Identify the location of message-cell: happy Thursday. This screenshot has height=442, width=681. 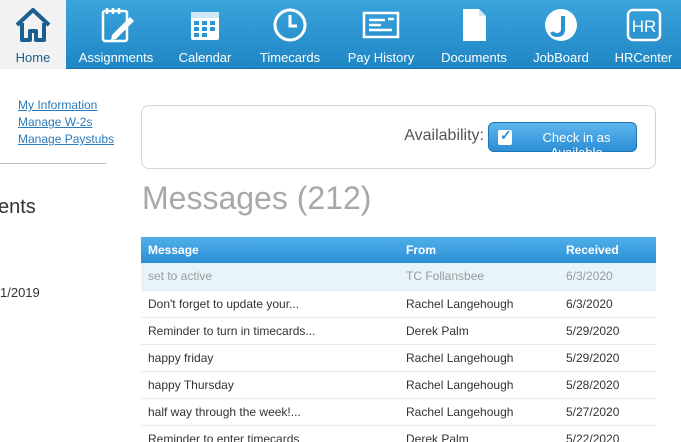
(270, 385).